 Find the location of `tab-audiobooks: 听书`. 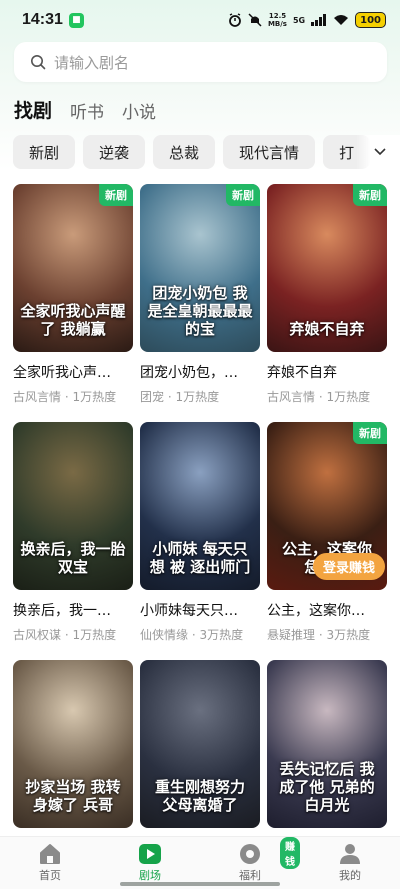

tab-audiobooks: 听书 is located at coordinates (87, 110).